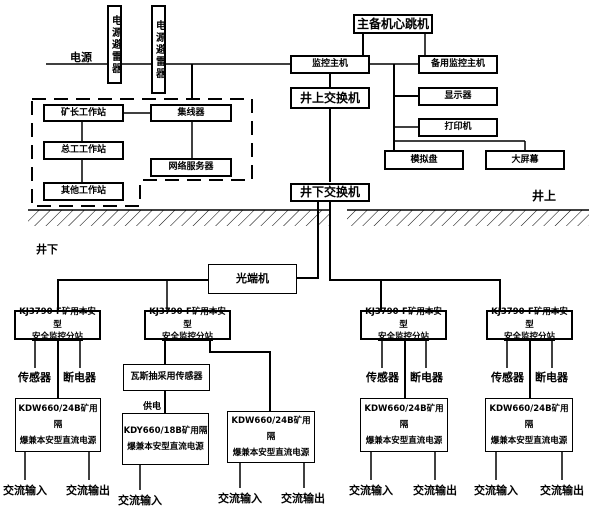 The width and height of the screenshot is (589, 515). I want to click on chief-engineer-workstation: 总工工作站, so click(83, 150).